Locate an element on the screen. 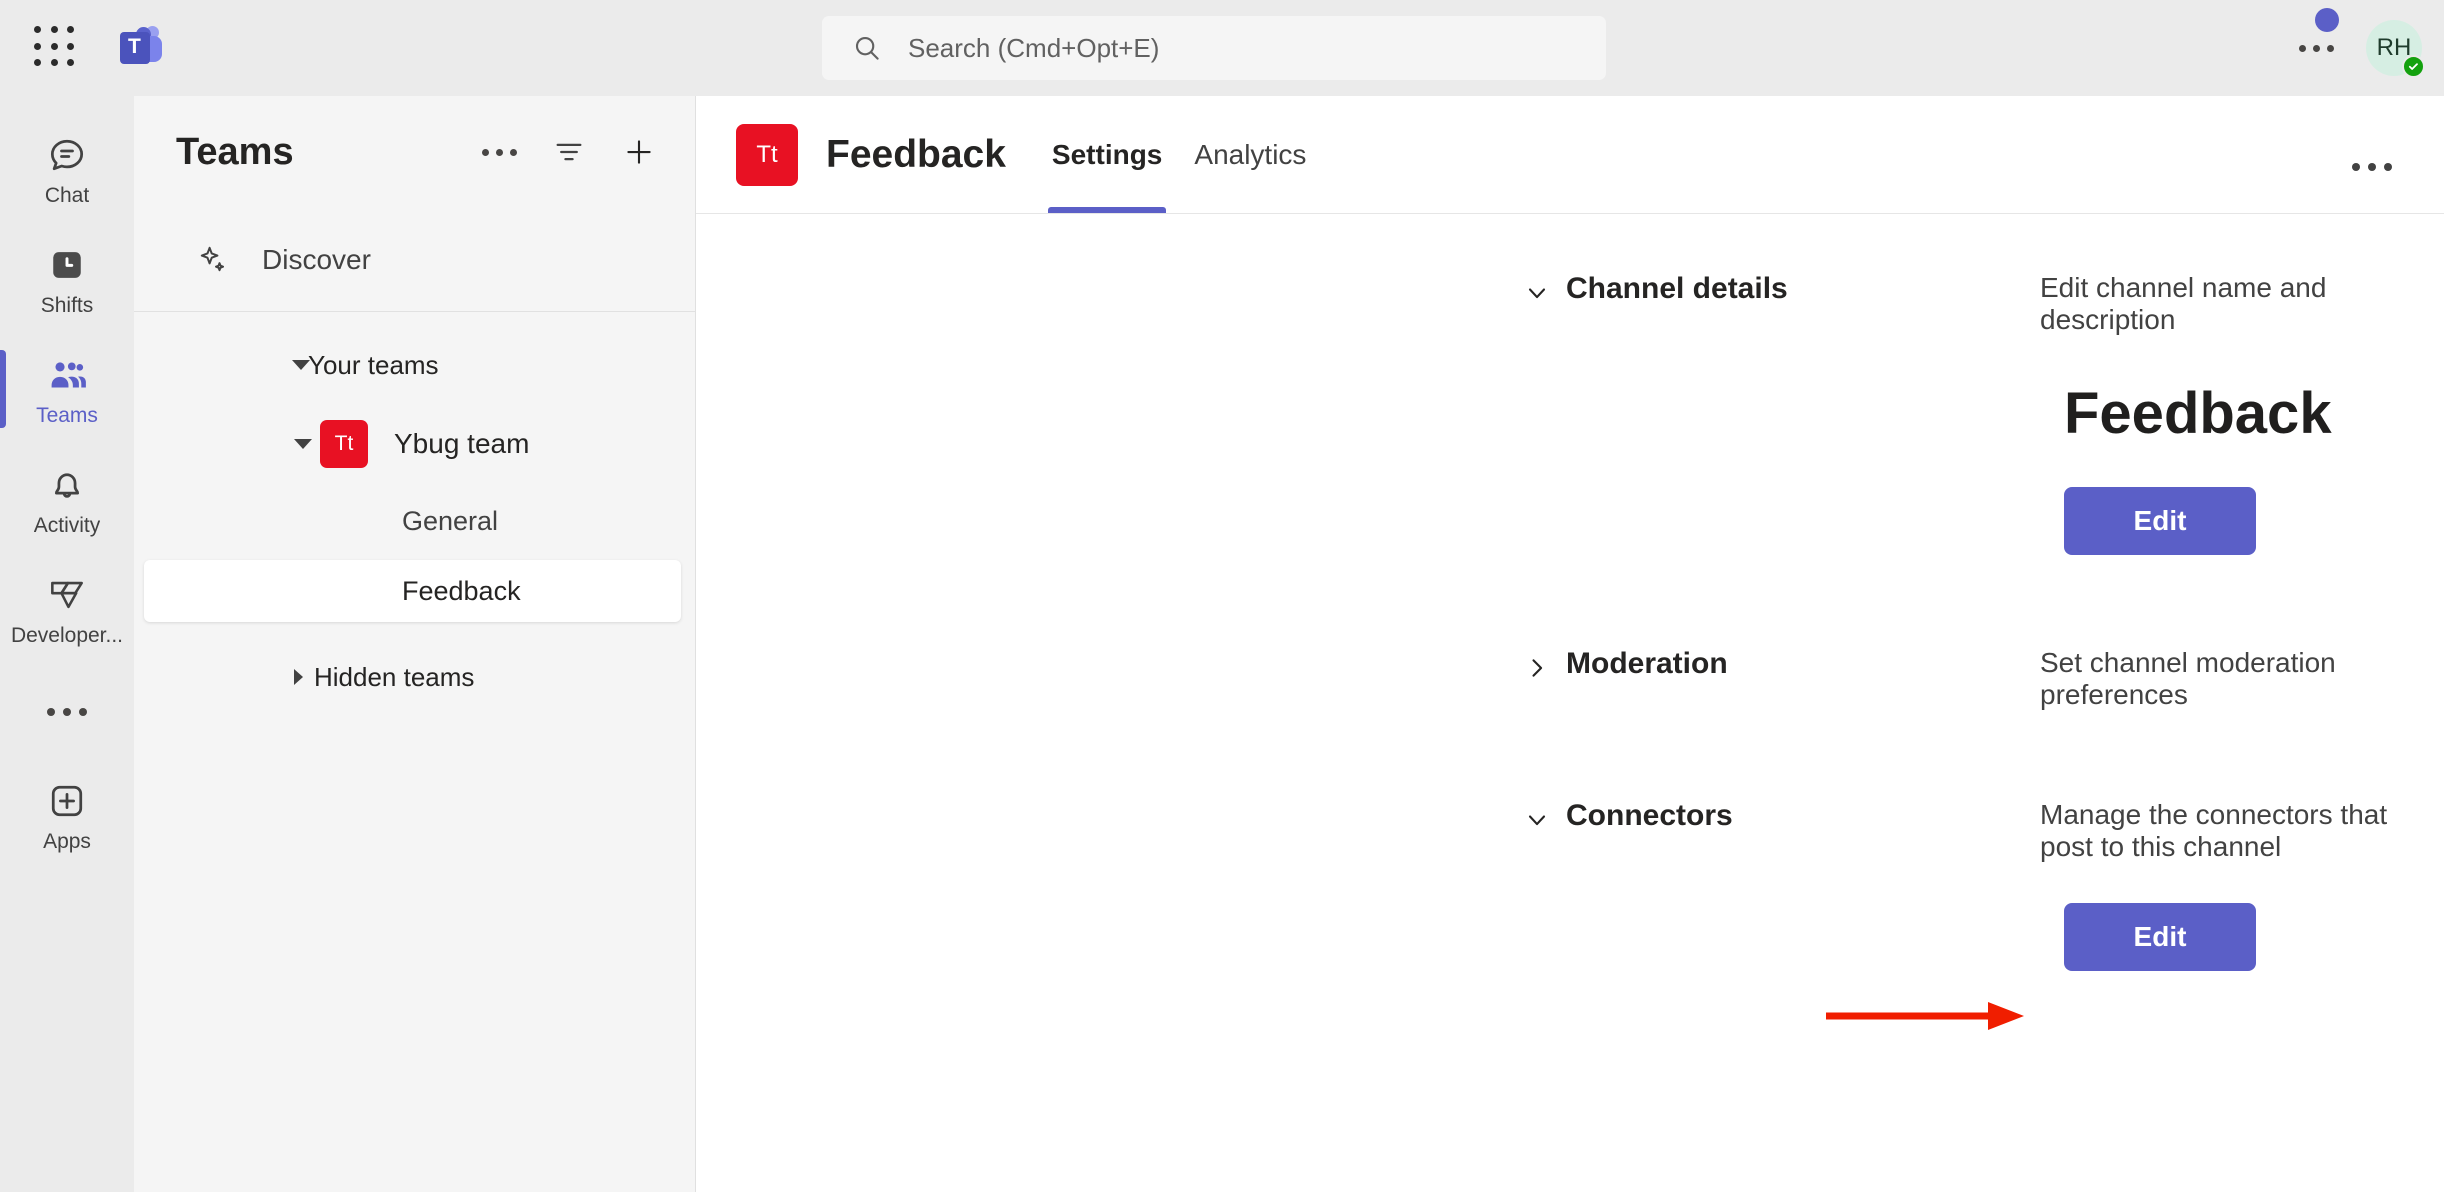  page-title: Teams is located at coordinates (235, 151).